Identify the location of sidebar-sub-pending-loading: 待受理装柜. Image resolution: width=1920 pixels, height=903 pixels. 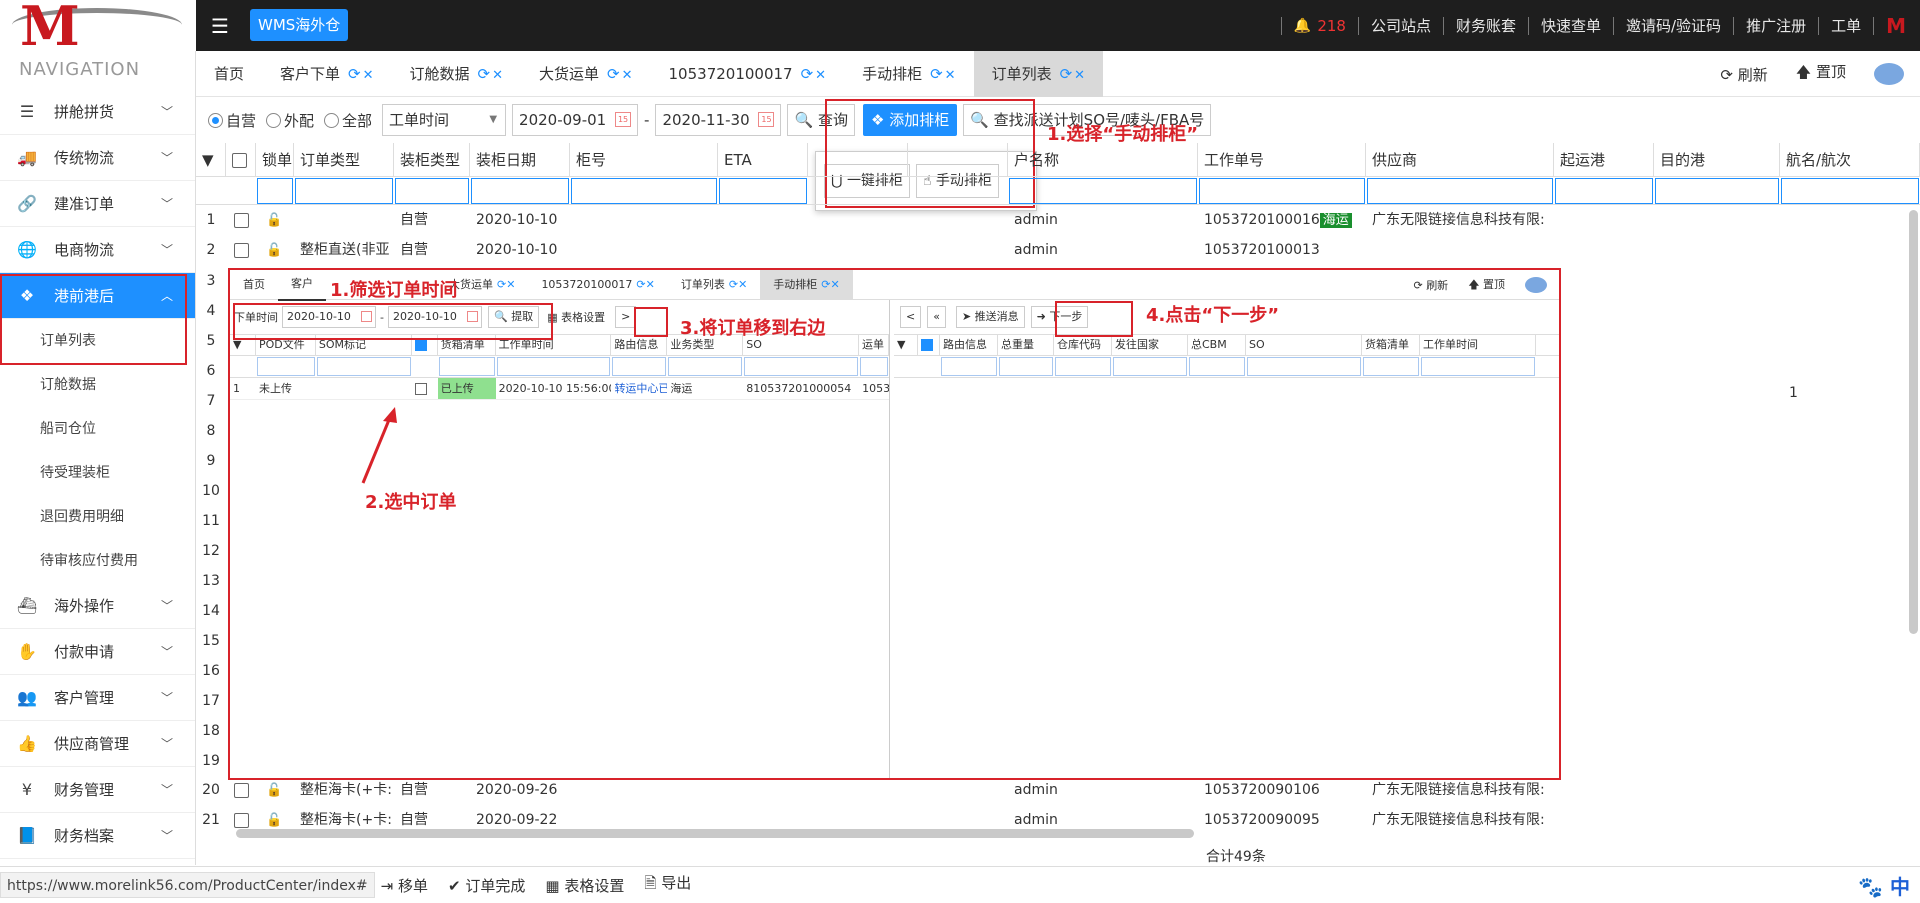
(97, 473).